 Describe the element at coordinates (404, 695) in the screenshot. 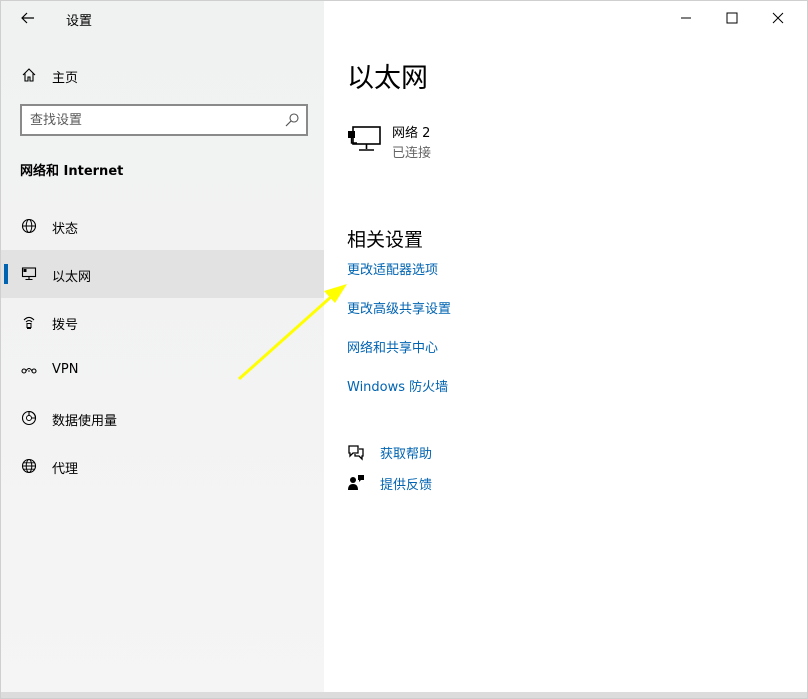

I see `bottom-edge` at that location.